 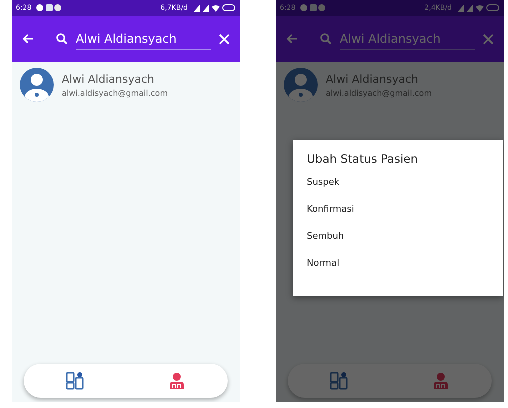 I want to click on status-option: Normal, so click(x=398, y=270).